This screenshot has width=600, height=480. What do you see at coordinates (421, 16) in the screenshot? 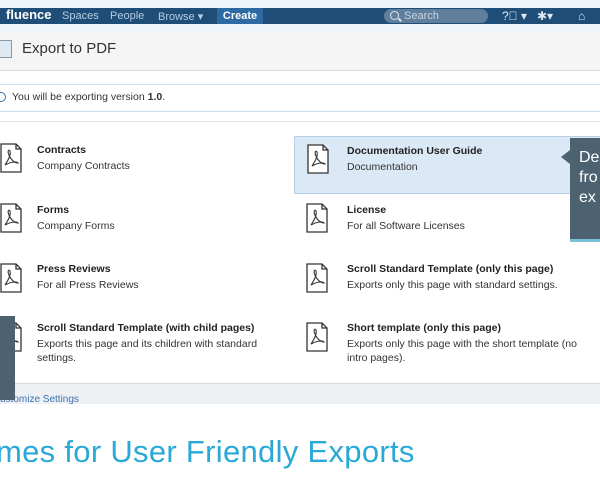
I see `search-placeholder: Search` at bounding box center [421, 16].